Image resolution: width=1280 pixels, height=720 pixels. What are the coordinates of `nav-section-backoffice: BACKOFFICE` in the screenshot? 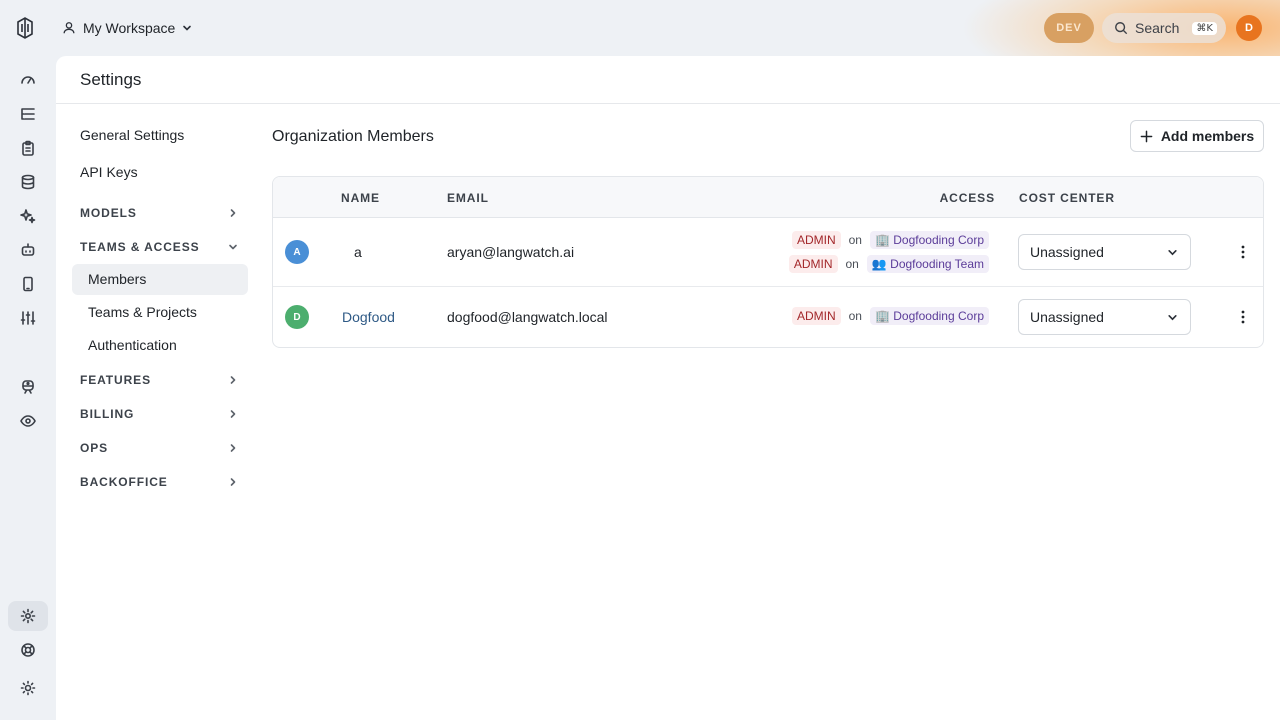 It's located at (160, 482).